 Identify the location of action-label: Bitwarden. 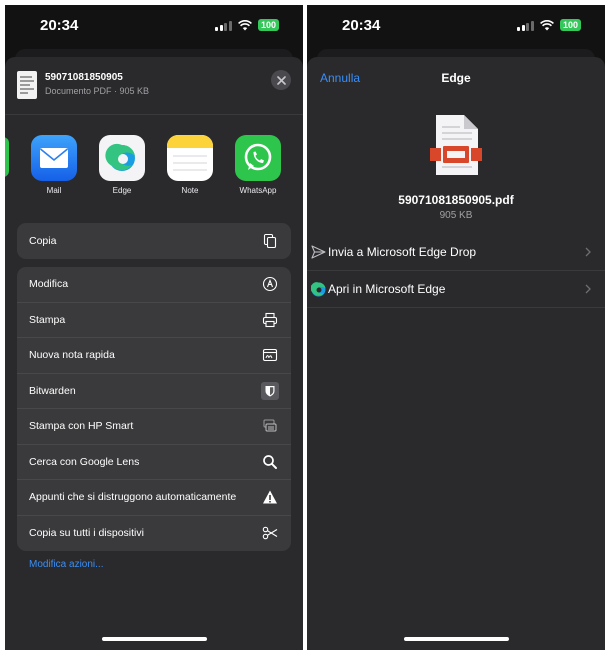
(52, 390).